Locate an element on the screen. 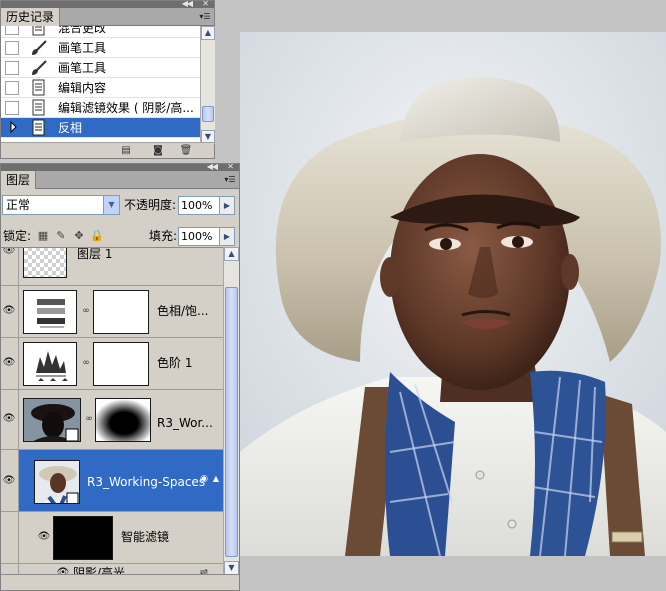  blend-mode-select: 正常 ▼ is located at coordinates (61, 205).